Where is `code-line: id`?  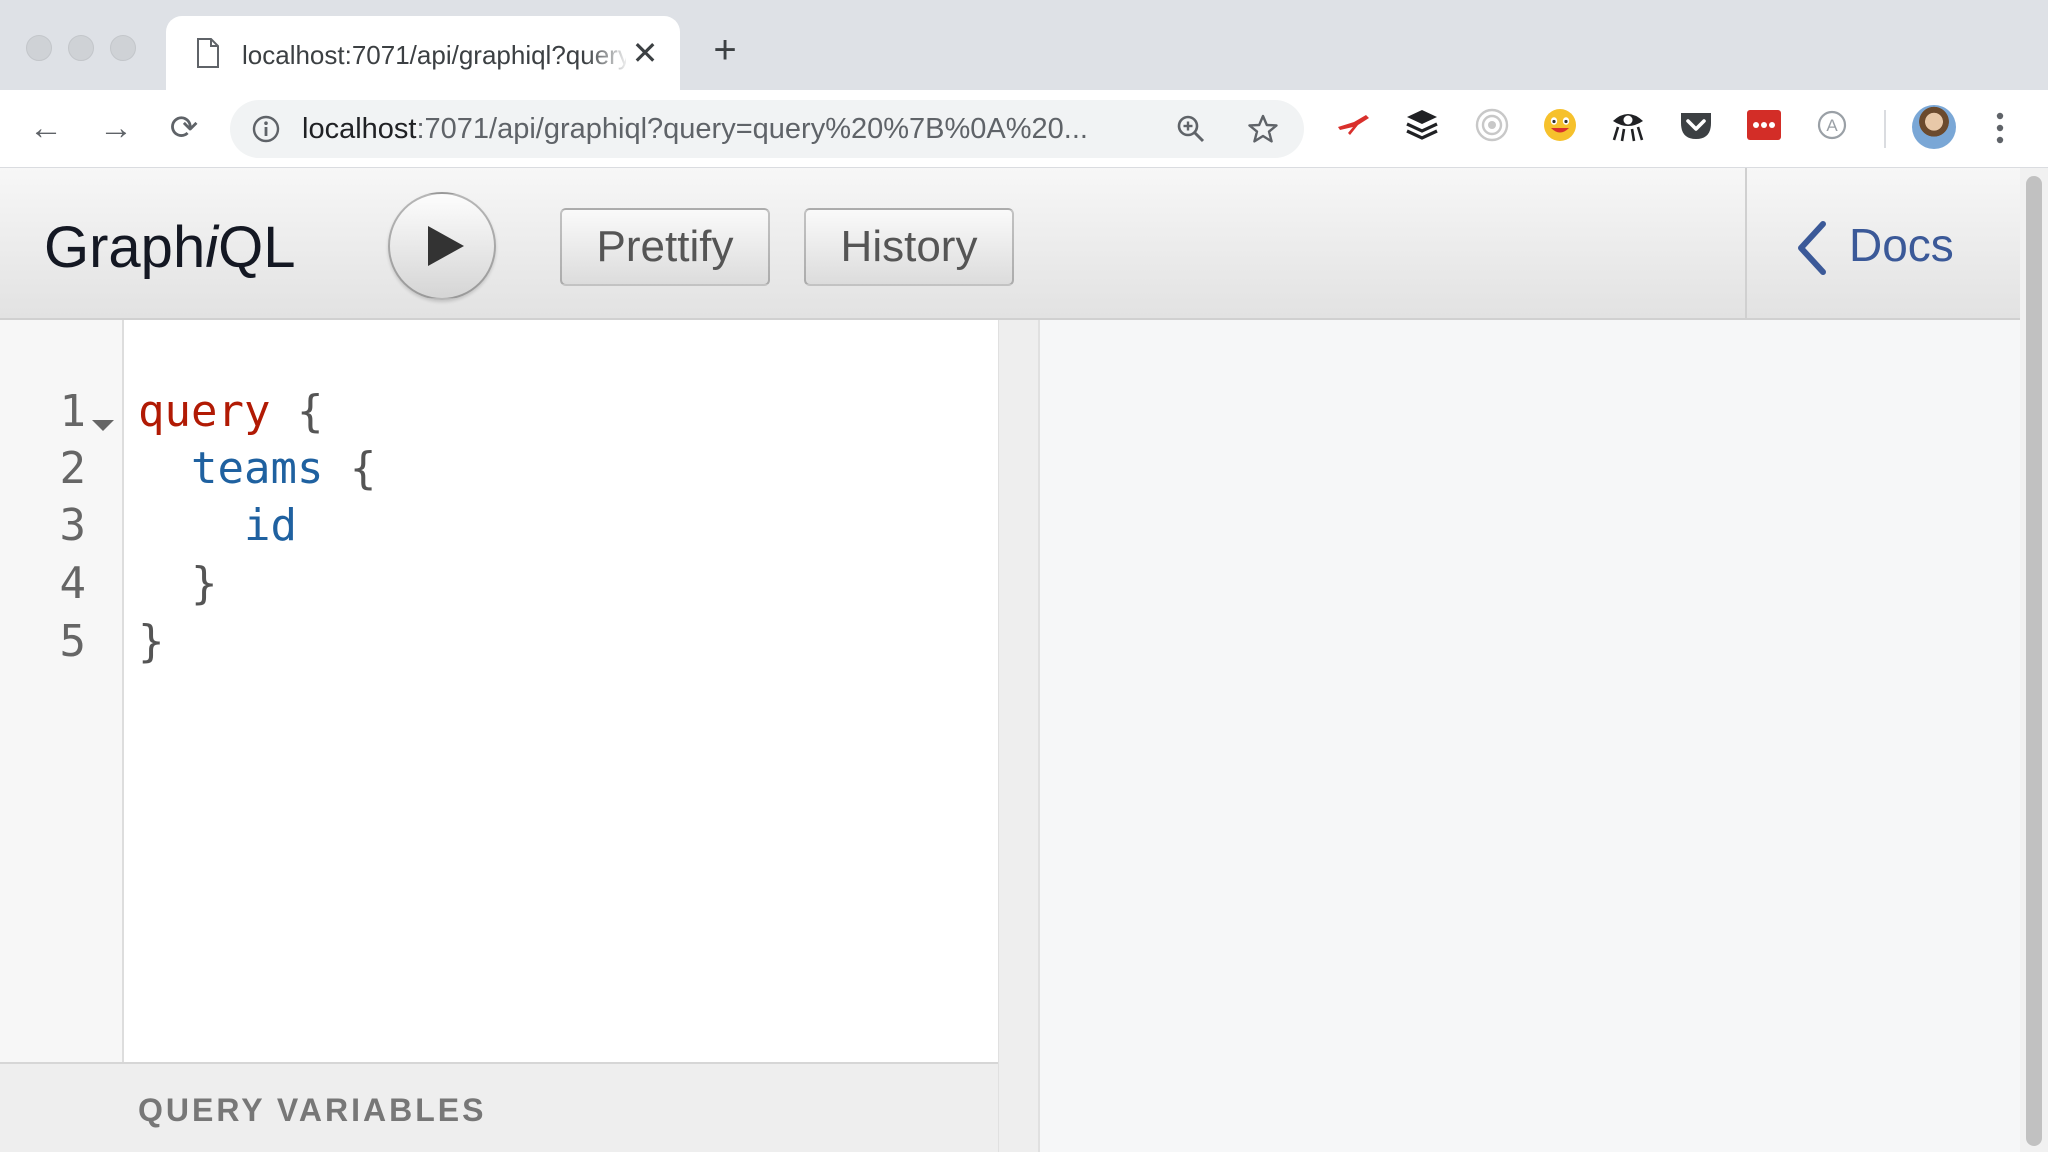
code-line: id is located at coordinates (217, 526).